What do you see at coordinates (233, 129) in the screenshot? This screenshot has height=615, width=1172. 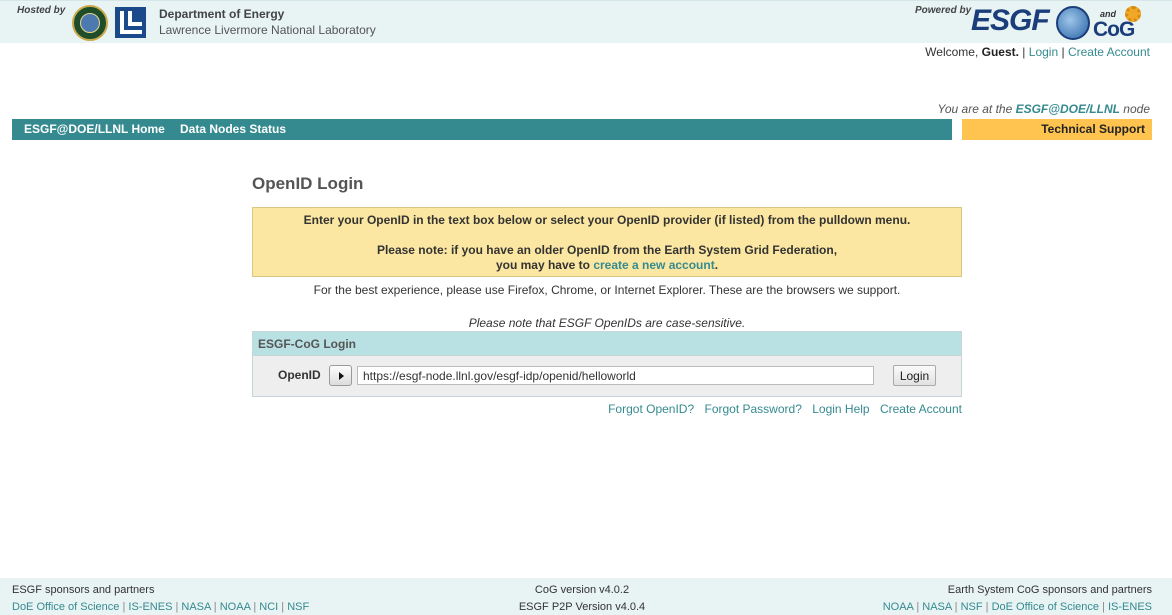 I see `nav-data-nodes-status: Data Nodes Status` at bounding box center [233, 129].